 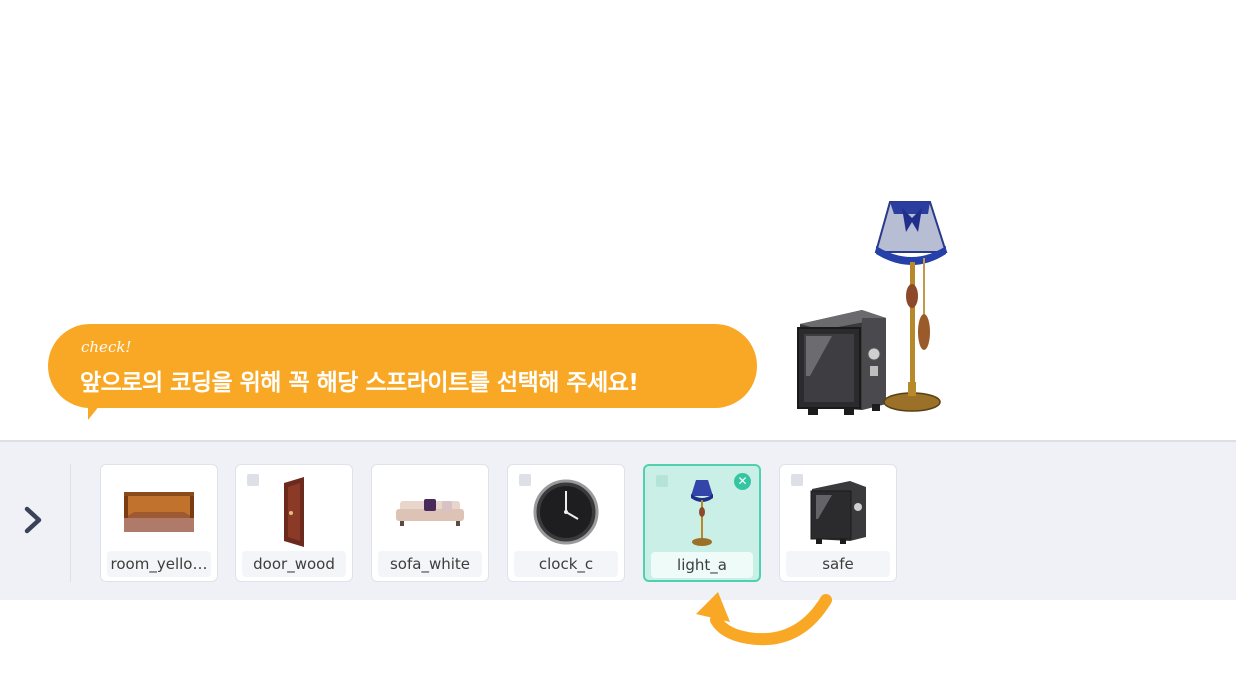 What do you see at coordinates (294, 564) in the screenshot?
I see `sprite-name: door_wood` at bounding box center [294, 564].